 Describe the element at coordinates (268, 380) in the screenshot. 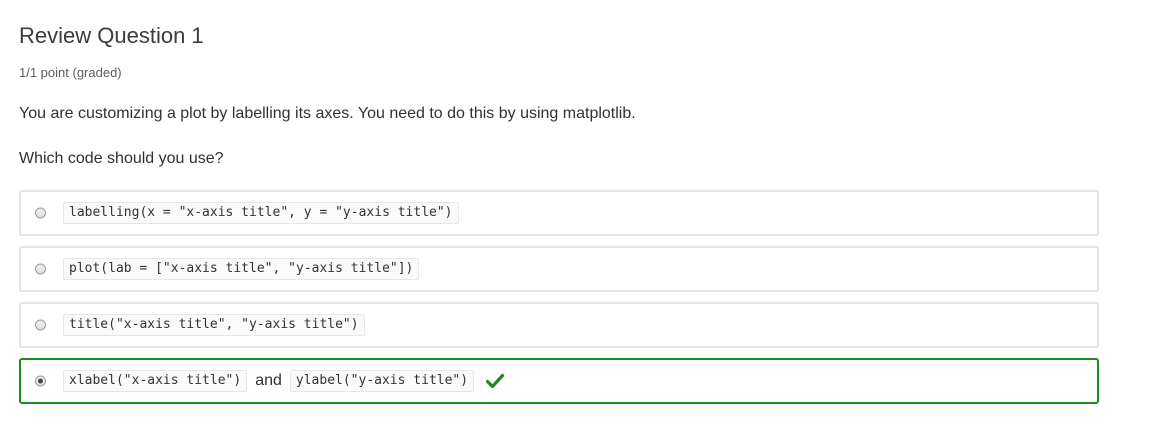

I see `choice-joiner: and` at that location.